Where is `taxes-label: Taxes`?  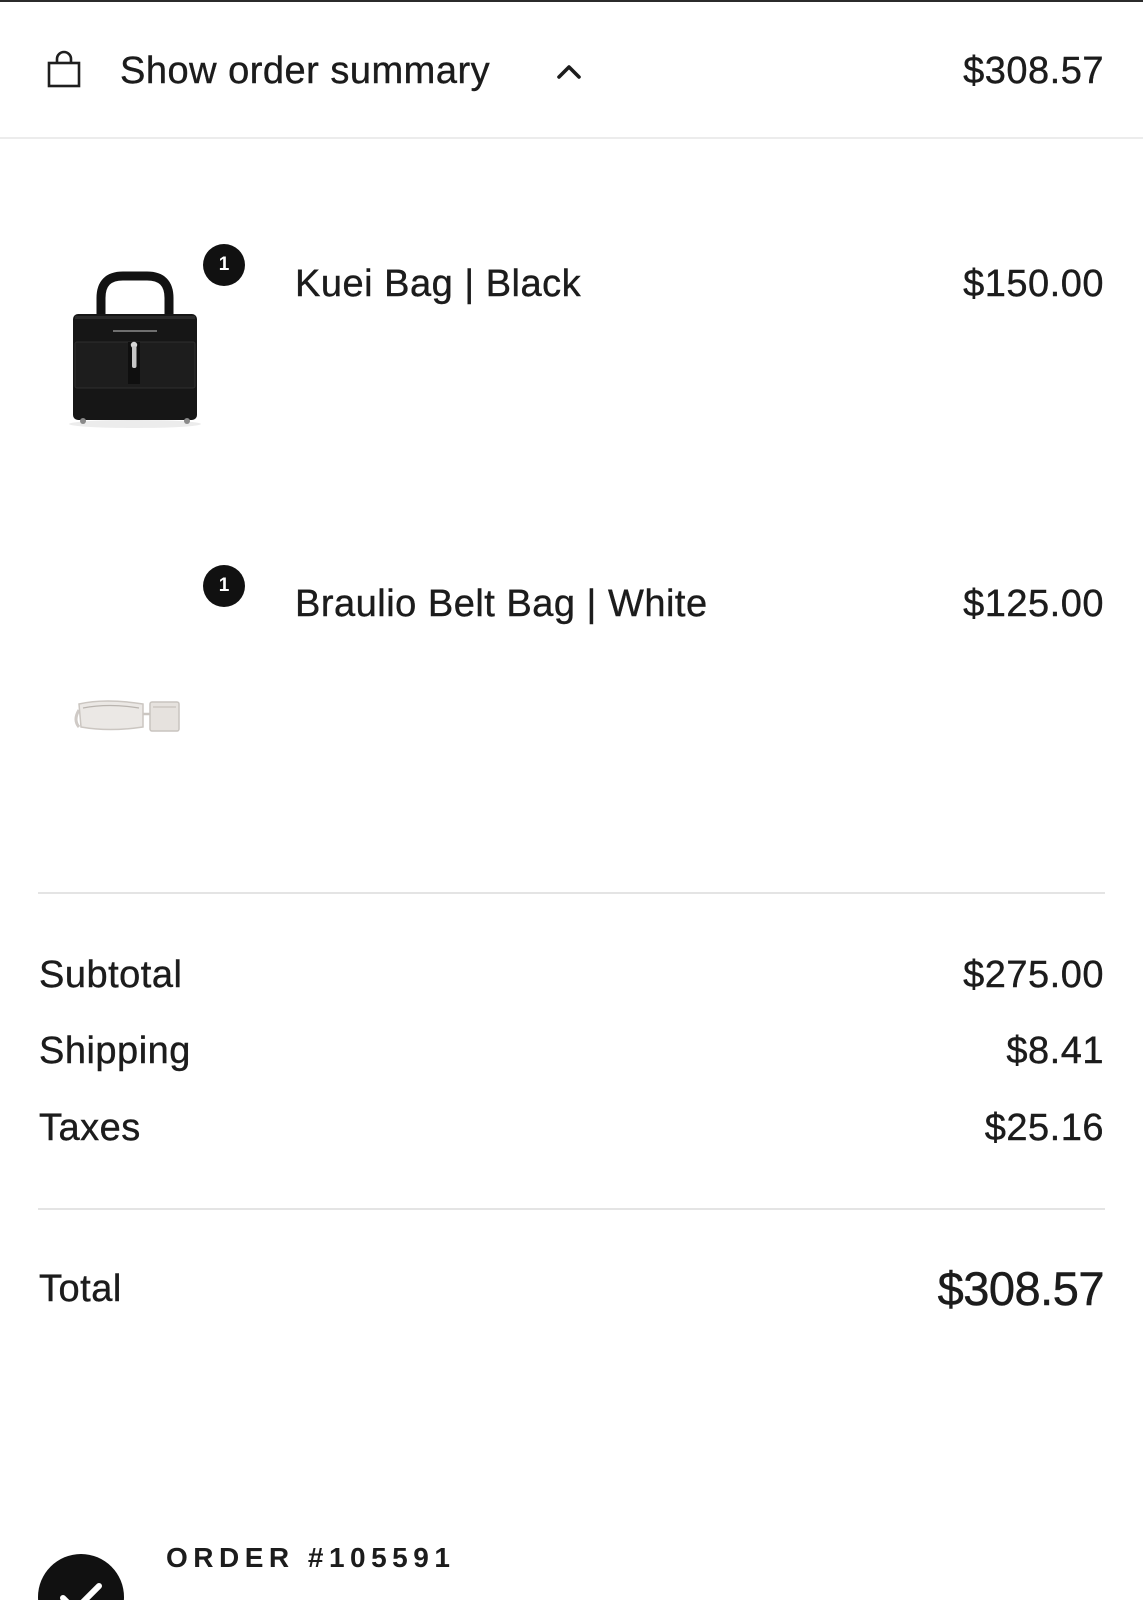 taxes-label: Taxes is located at coordinates (90, 1128).